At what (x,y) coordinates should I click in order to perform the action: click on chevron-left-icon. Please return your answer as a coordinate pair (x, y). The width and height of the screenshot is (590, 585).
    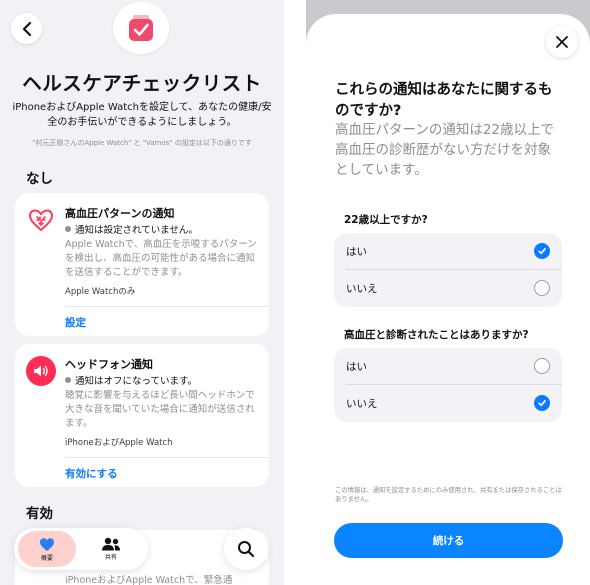
    Looking at the image, I should click on (26, 28).